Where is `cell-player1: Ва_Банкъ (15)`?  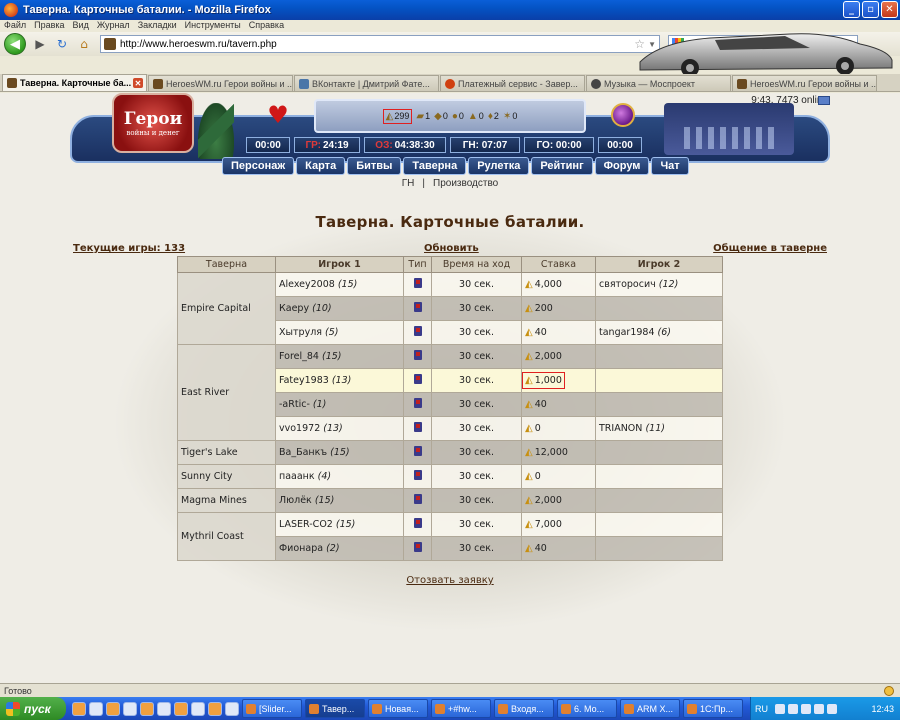 cell-player1: Ва_Банкъ (15) is located at coordinates (339, 452).